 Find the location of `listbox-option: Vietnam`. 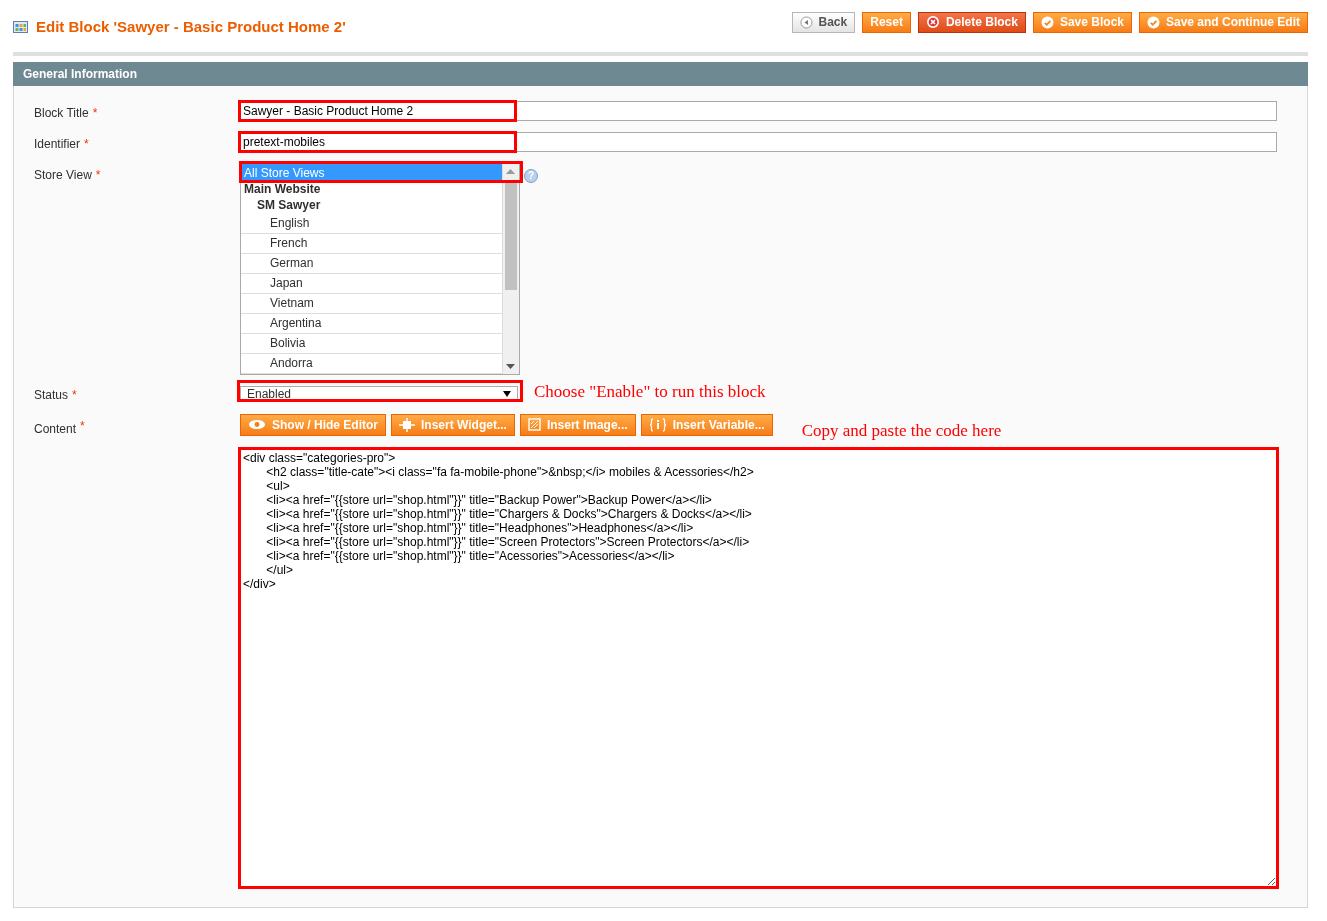

listbox-option: Vietnam is located at coordinates (371, 304).